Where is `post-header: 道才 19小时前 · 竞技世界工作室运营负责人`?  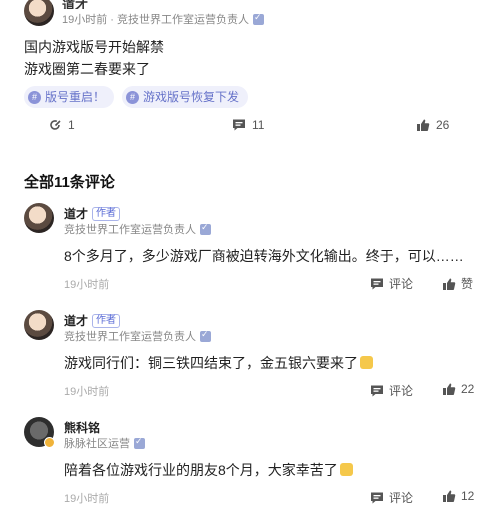
post-header: 道才 19小时前 · 竞技世界工作室运营负责人 is located at coordinates (144, 16).